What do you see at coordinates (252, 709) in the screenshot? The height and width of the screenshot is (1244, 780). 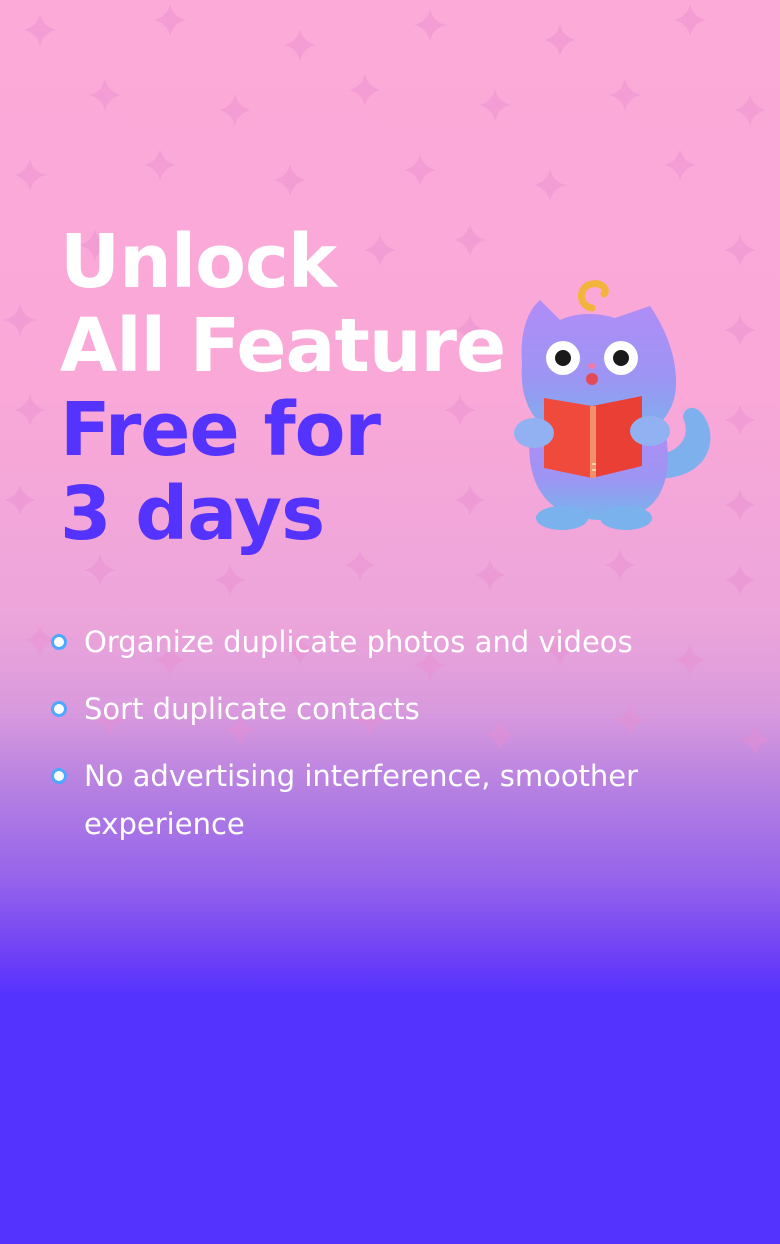 I see `feature-text: Sort duplicate contacts` at bounding box center [252, 709].